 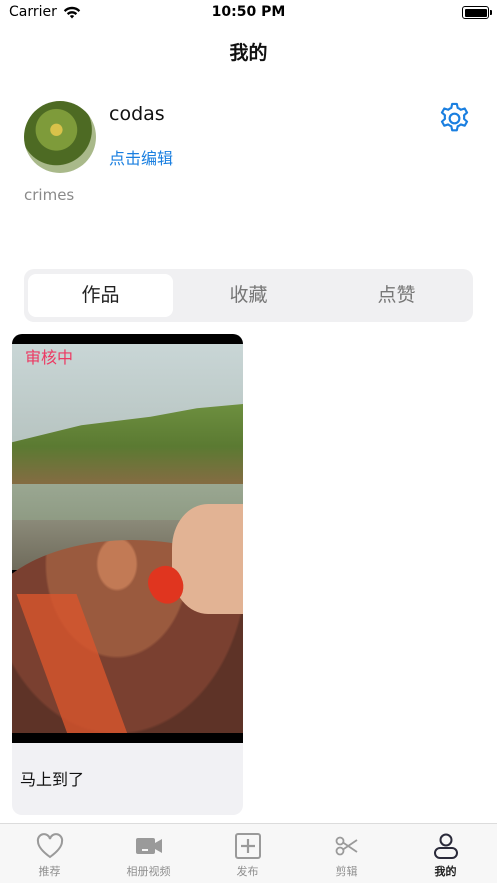 What do you see at coordinates (49, 195) in the screenshot?
I see `profile-bio: crimes` at bounding box center [49, 195].